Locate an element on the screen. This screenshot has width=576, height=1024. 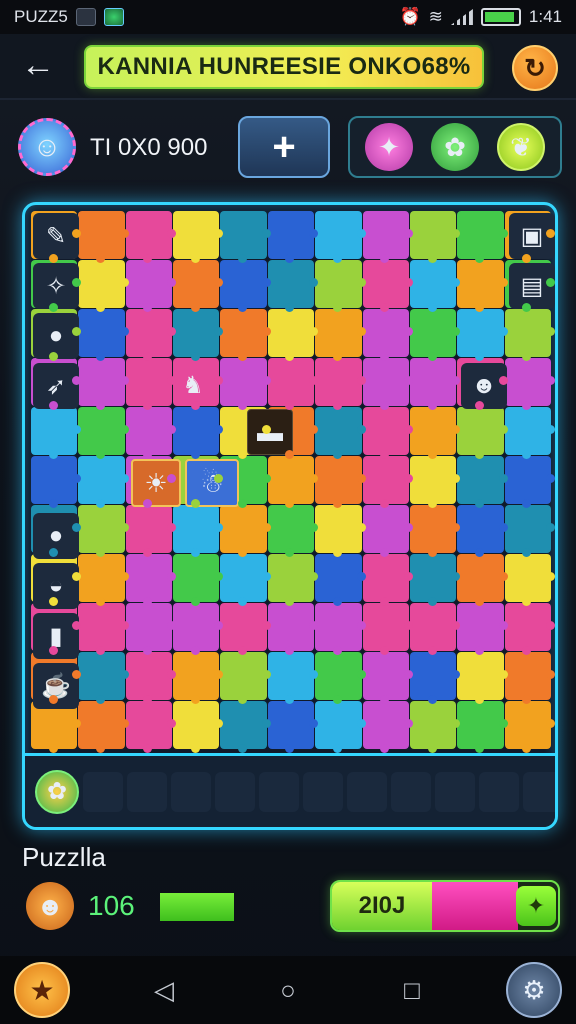
star-boost-icon: ✦ is located at coordinates (536, 906).